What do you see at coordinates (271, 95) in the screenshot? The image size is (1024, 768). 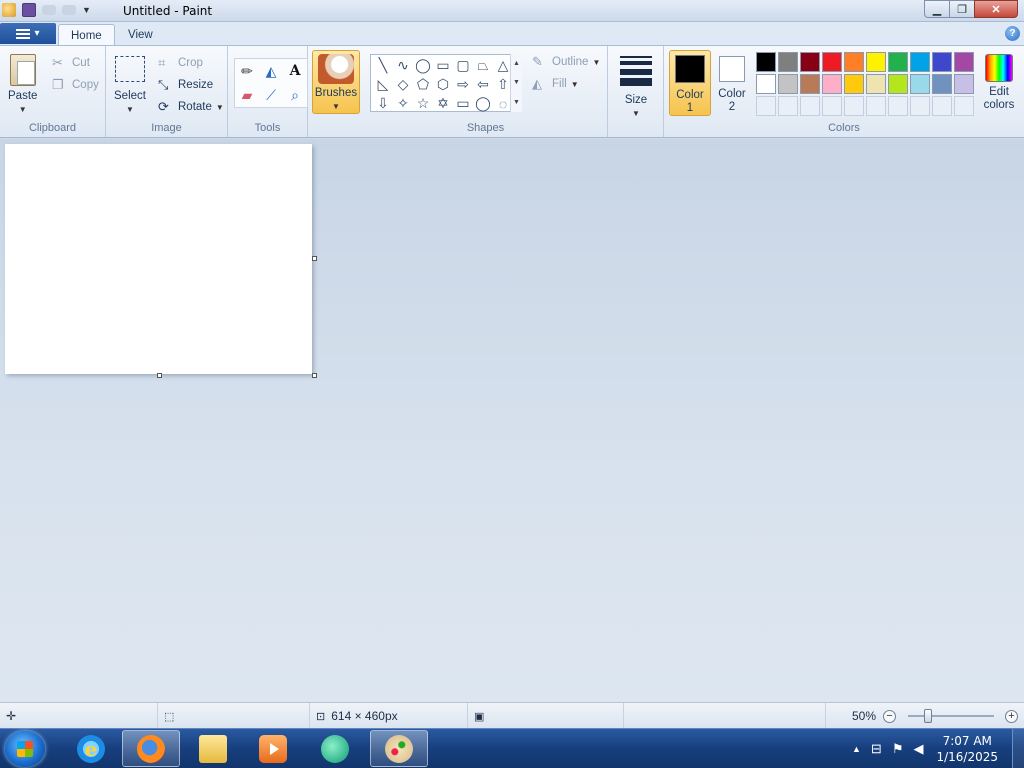 I see `color-picker-icon: ⟋` at bounding box center [271, 95].